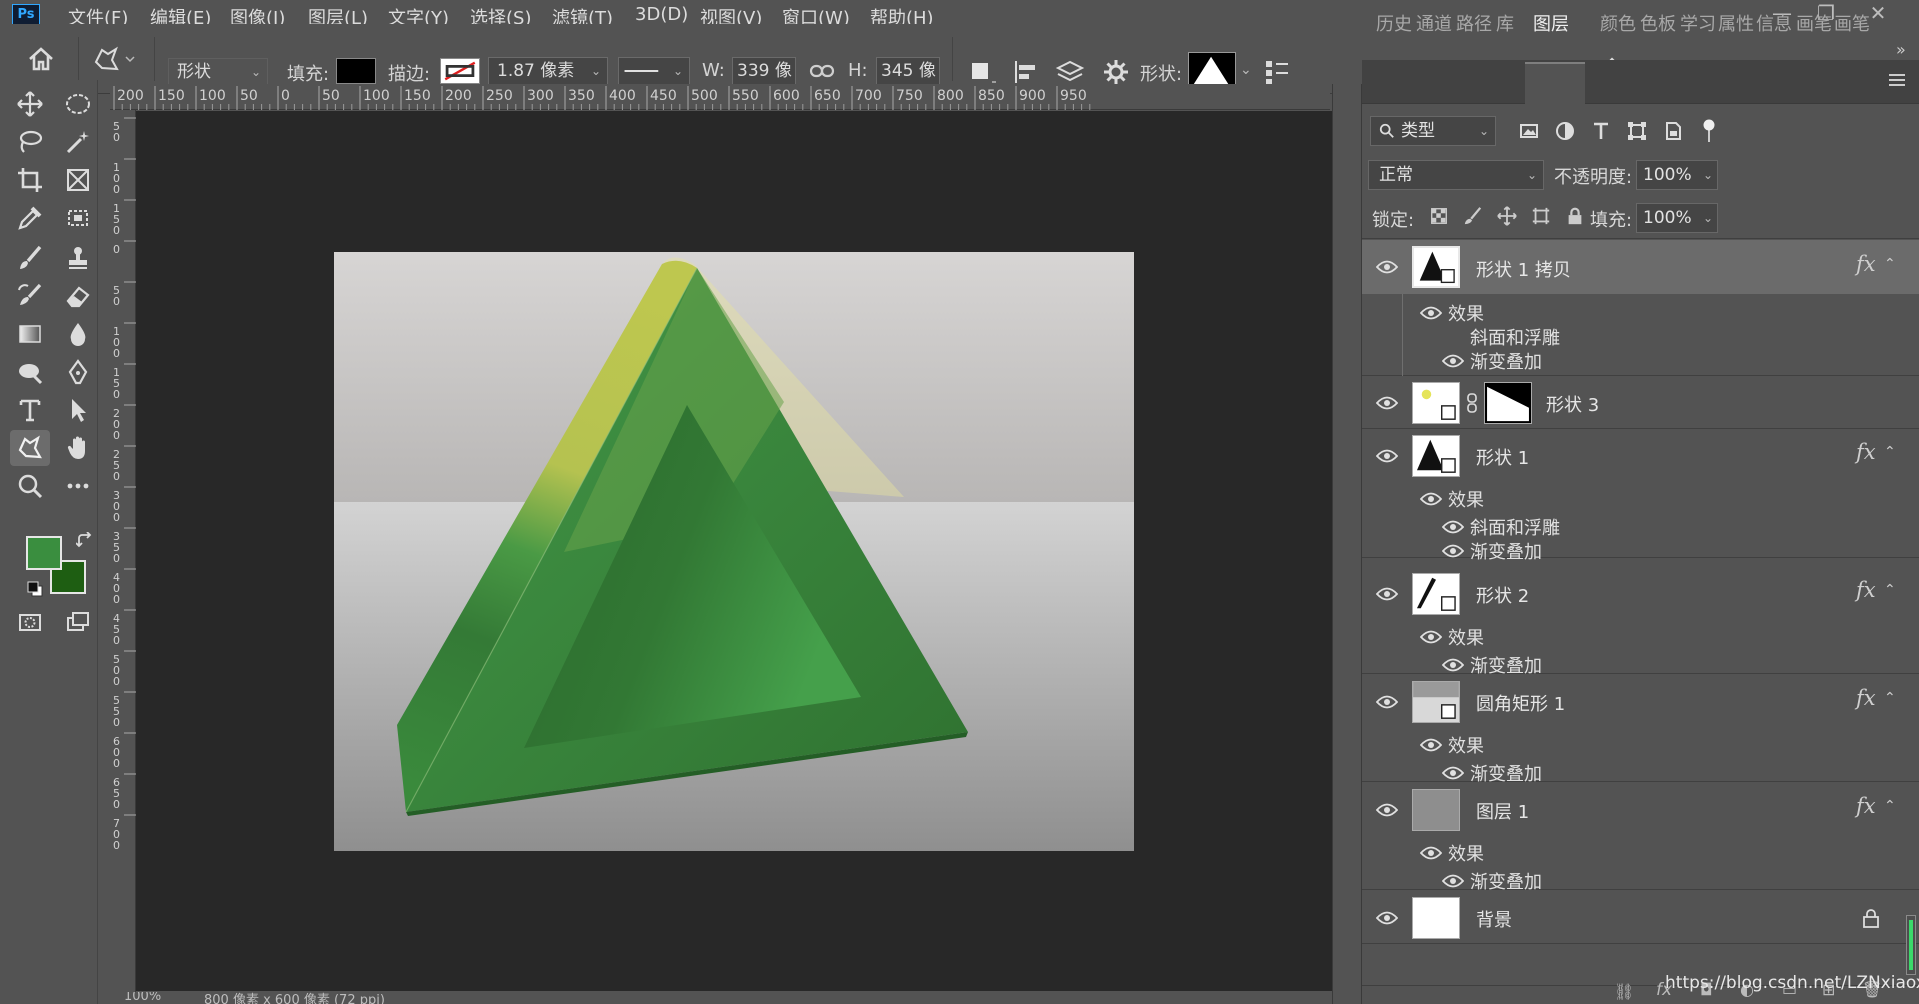 The width and height of the screenshot is (1919, 1004). What do you see at coordinates (1736, 23) in the screenshot?
I see `tab-properties: 属性` at bounding box center [1736, 23].